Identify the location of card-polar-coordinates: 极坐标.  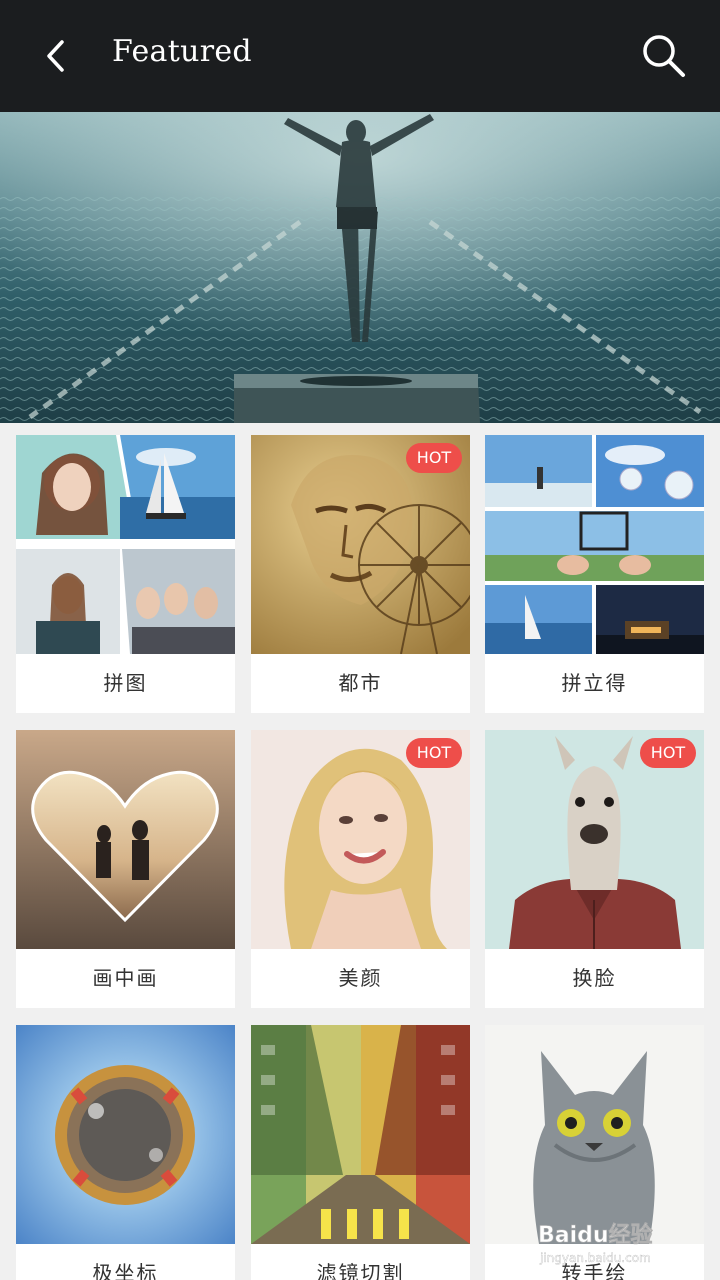
(125, 1152).